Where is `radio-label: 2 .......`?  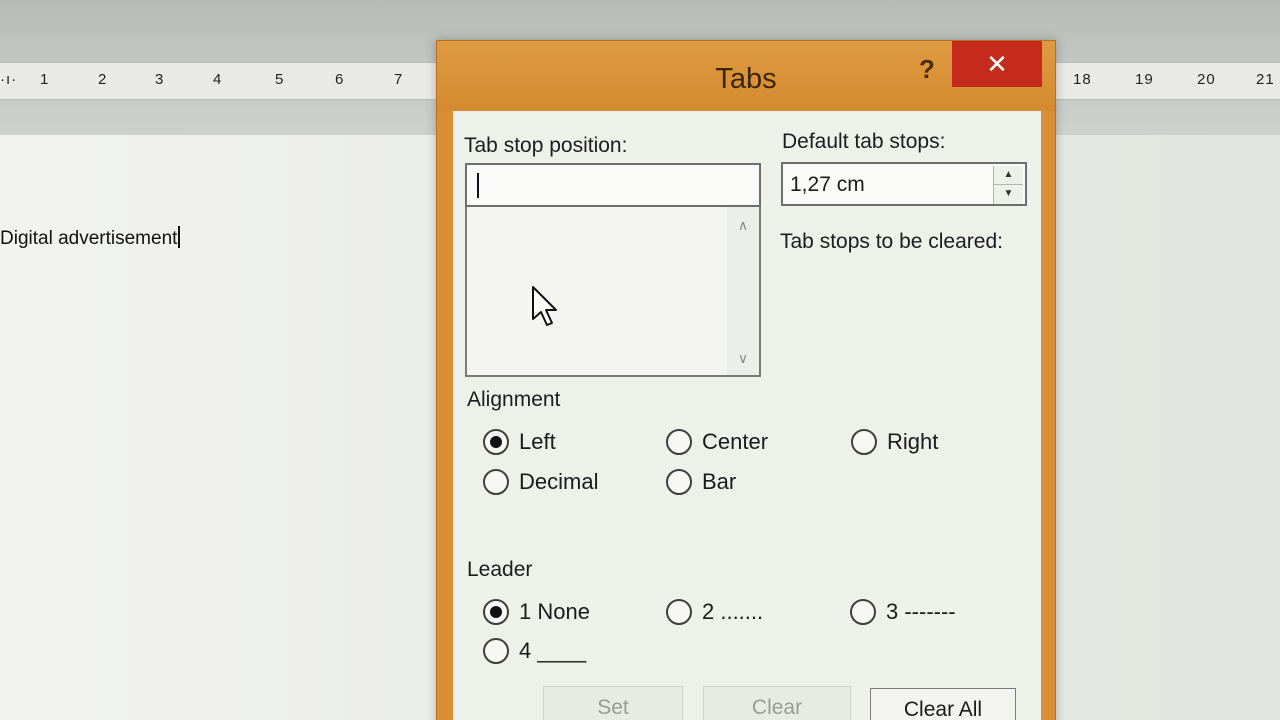 radio-label: 2 ....... is located at coordinates (733, 611).